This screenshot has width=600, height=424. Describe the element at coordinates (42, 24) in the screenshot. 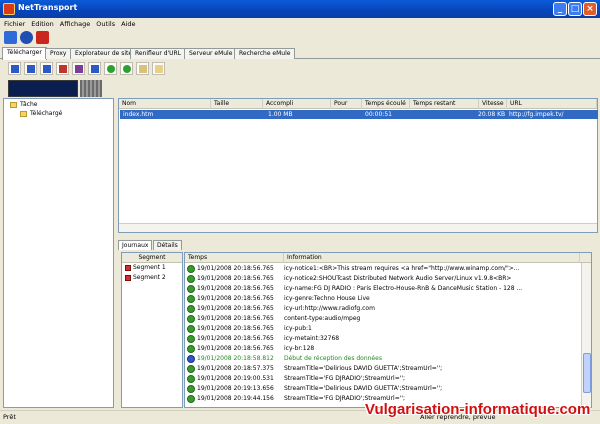

I see `menu-edition: Edition` at that location.